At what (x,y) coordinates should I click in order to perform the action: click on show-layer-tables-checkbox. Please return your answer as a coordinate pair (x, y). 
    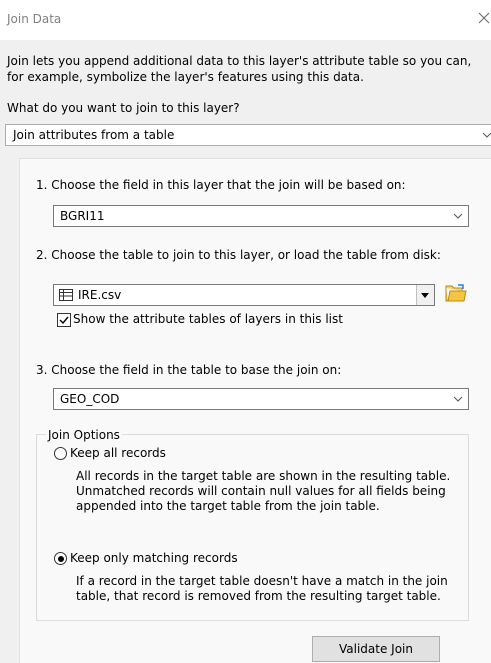
    Looking at the image, I should click on (64, 320).